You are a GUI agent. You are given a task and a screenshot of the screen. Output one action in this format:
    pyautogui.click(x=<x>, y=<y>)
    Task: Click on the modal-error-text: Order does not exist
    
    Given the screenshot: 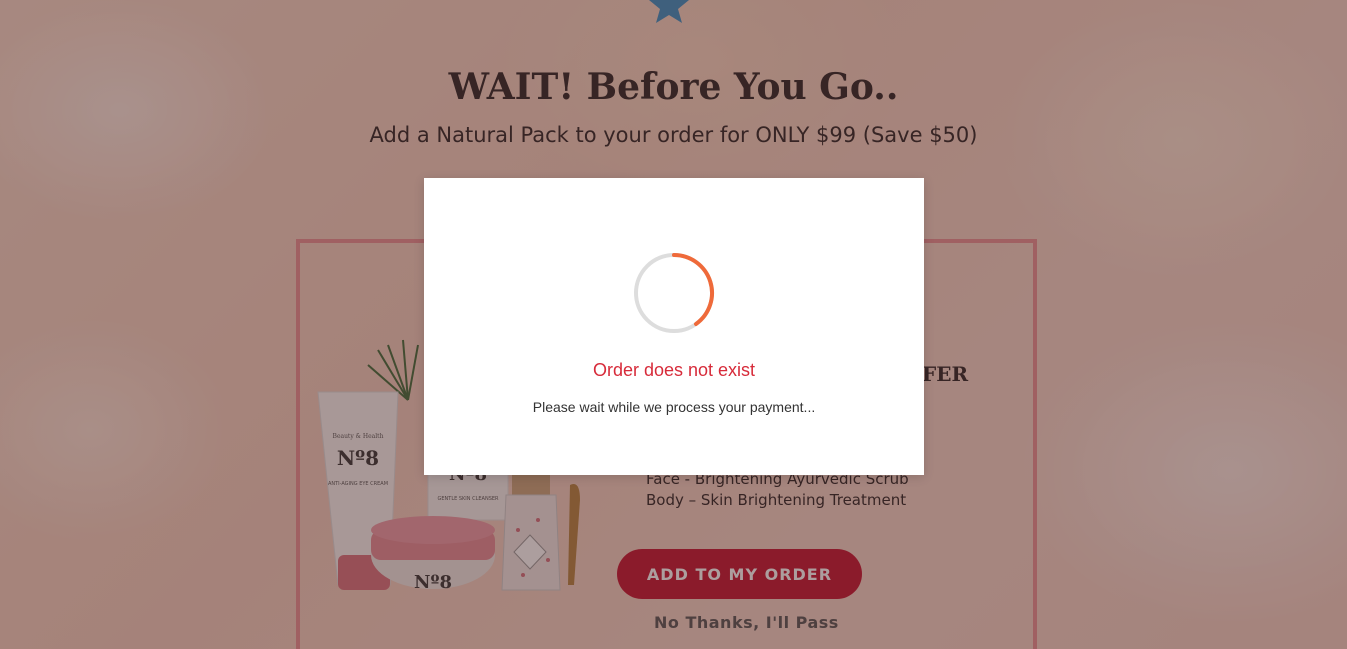 What is the action you would take?
    pyautogui.click(x=674, y=370)
    